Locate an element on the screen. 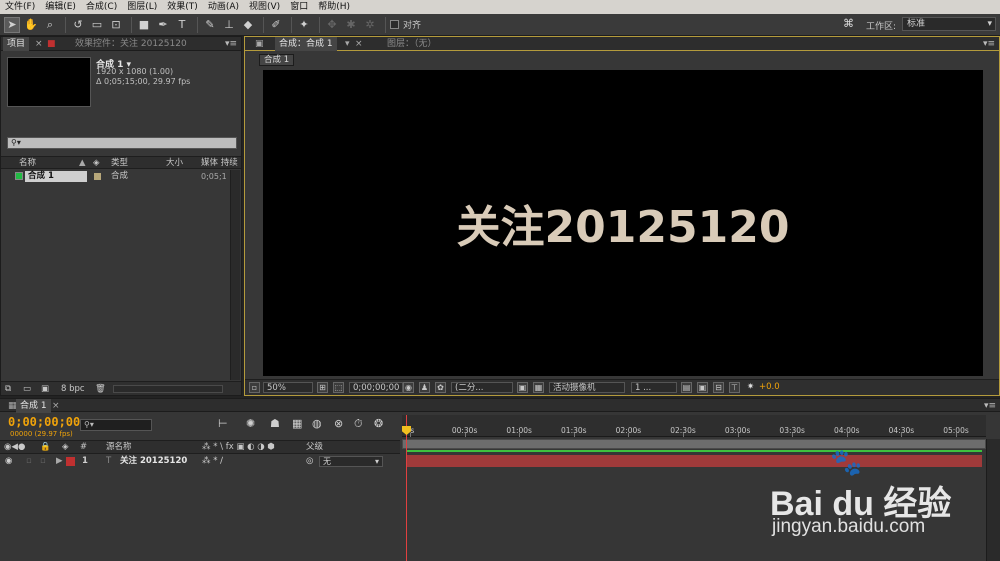 Image resolution: width=1000 pixels, height=561 pixels. menu-layer: 图层(L) is located at coordinates (142, 7).